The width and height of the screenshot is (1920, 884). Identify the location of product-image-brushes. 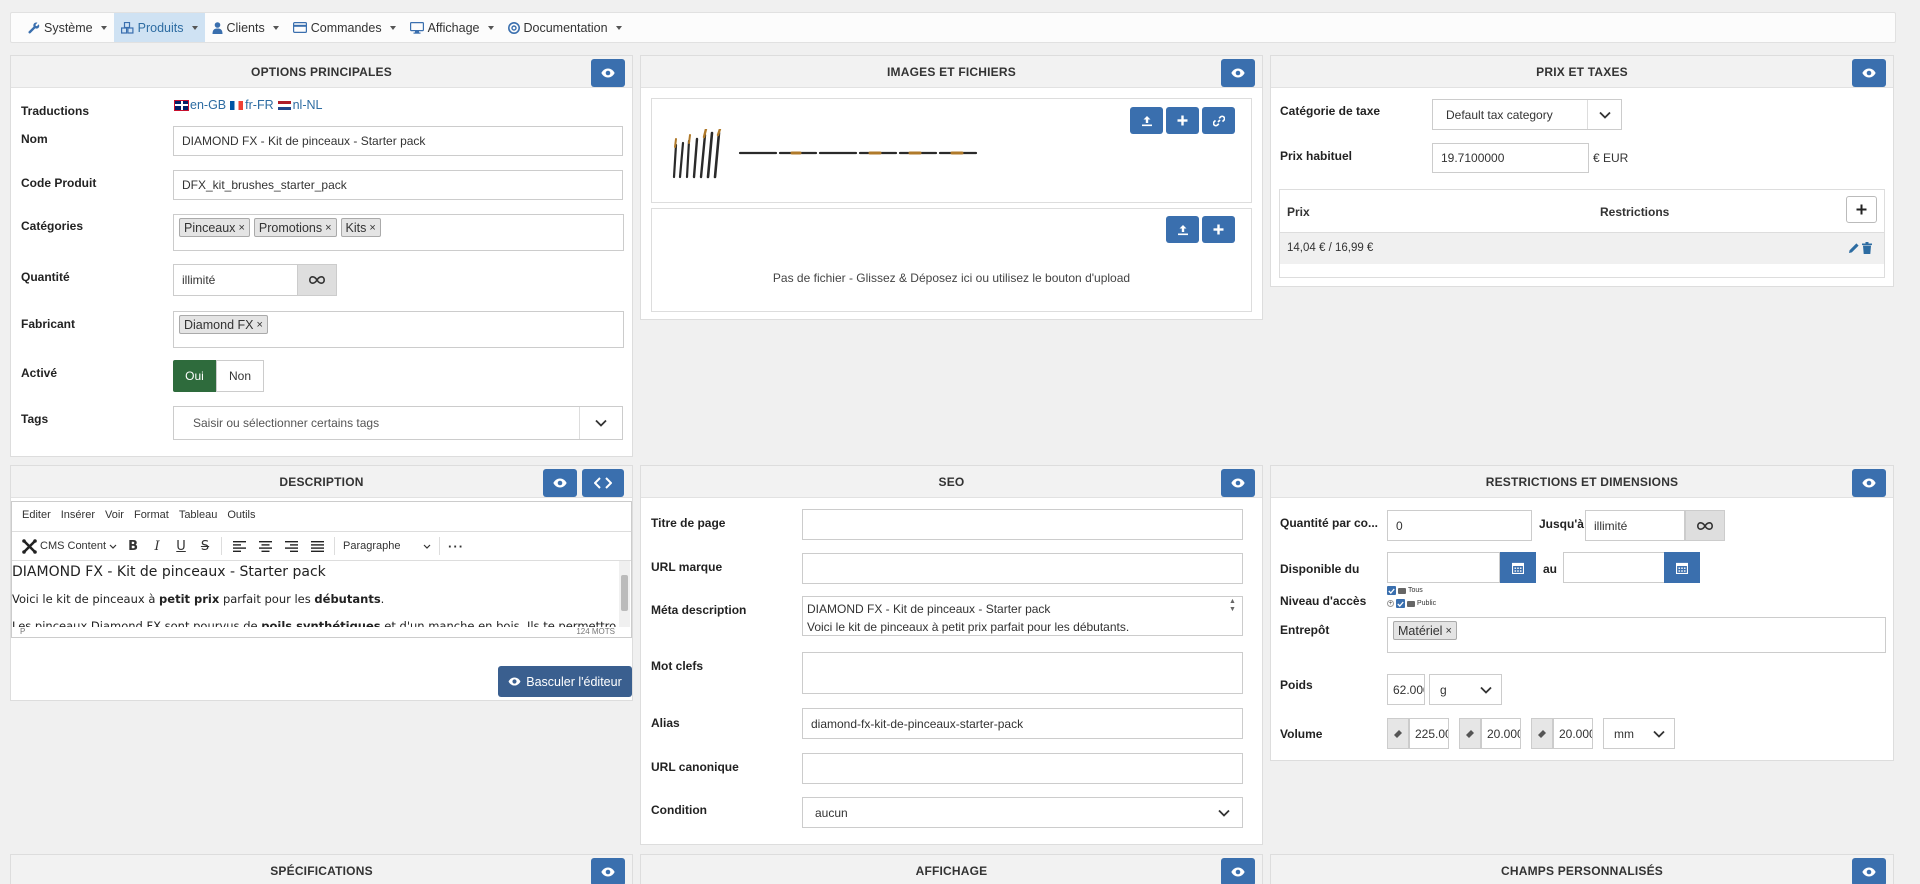
(830, 154).